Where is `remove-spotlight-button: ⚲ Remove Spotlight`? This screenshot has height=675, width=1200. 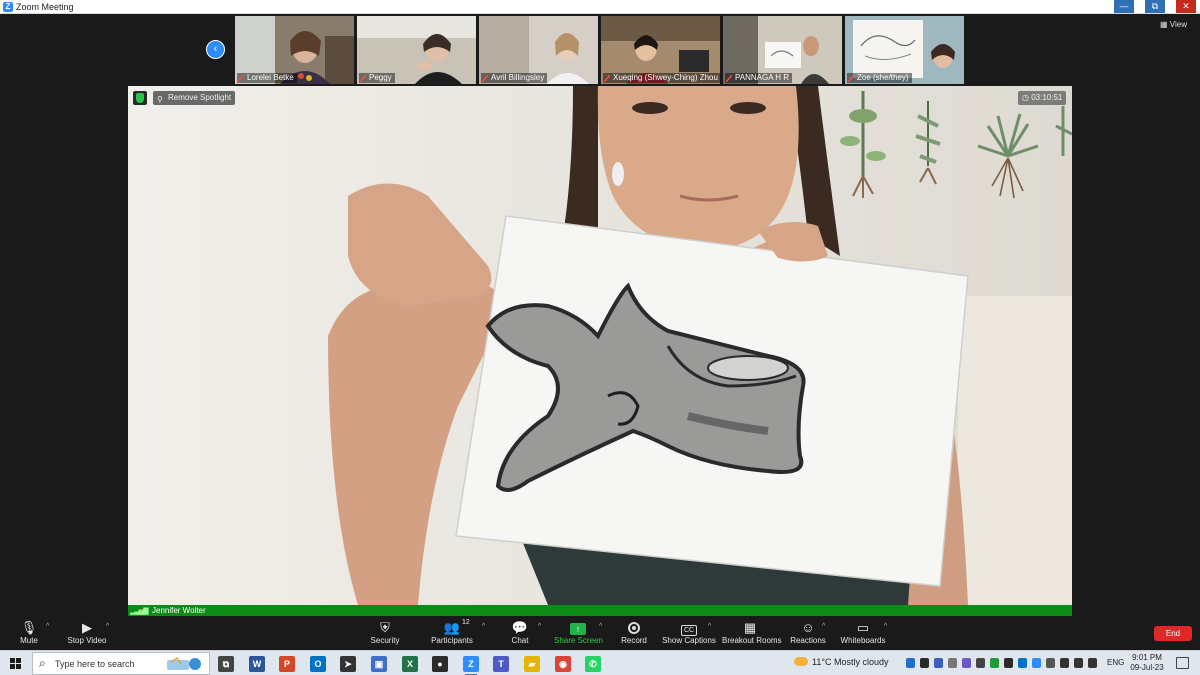
remove-spotlight-button: ⚲ Remove Spotlight is located at coordinates (194, 98).